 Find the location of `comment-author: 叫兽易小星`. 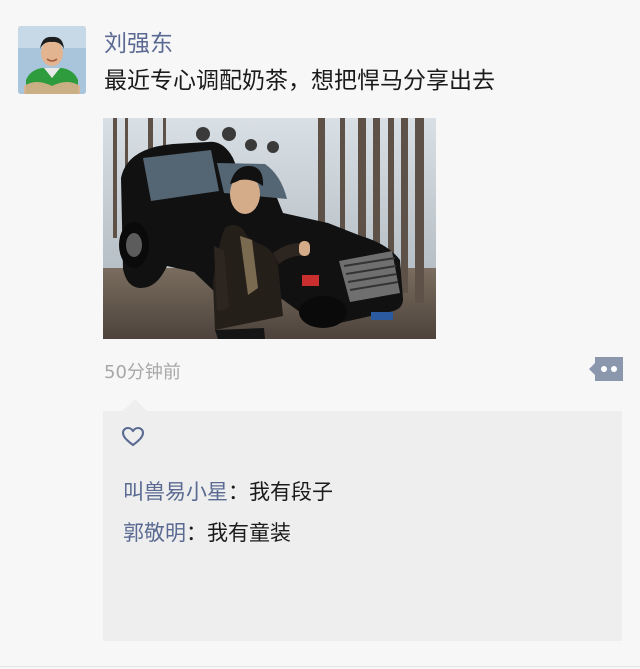

comment-author: 叫兽易小星 is located at coordinates (175, 492).